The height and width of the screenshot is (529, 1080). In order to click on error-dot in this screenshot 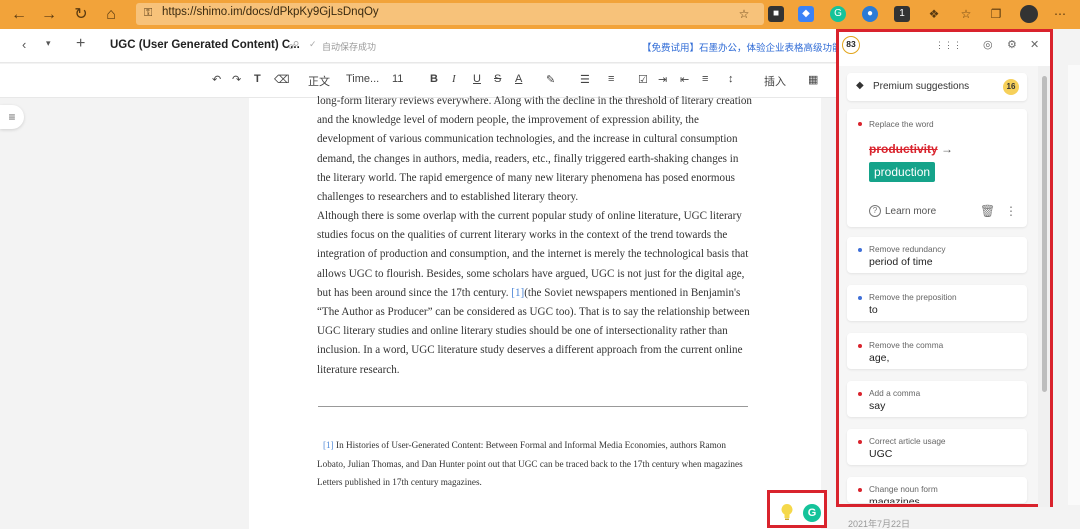, I will do `click(860, 124)`.